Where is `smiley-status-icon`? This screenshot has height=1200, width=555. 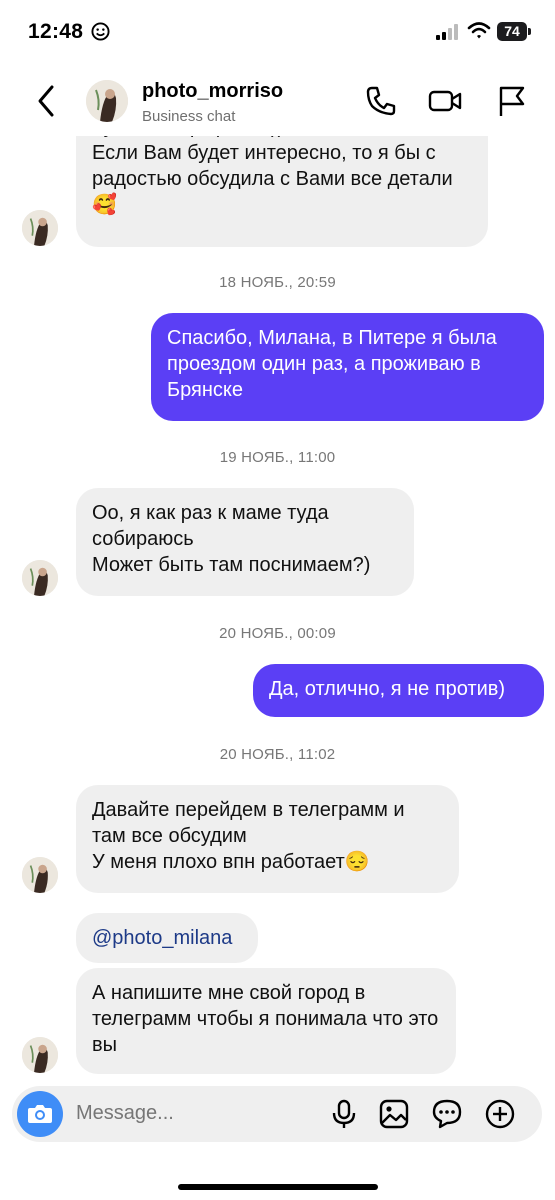 smiley-status-icon is located at coordinates (100, 31).